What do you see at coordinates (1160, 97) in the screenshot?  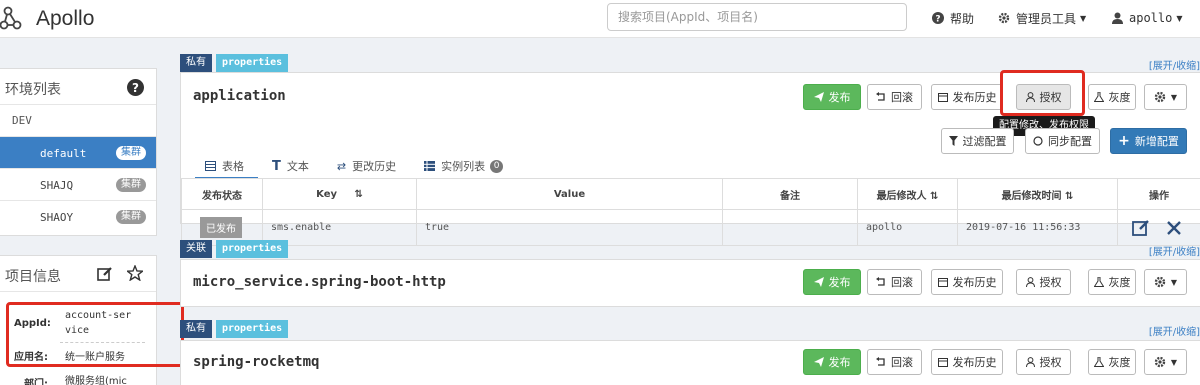 I see `gear-icon` at bounding box center [1160, 97].